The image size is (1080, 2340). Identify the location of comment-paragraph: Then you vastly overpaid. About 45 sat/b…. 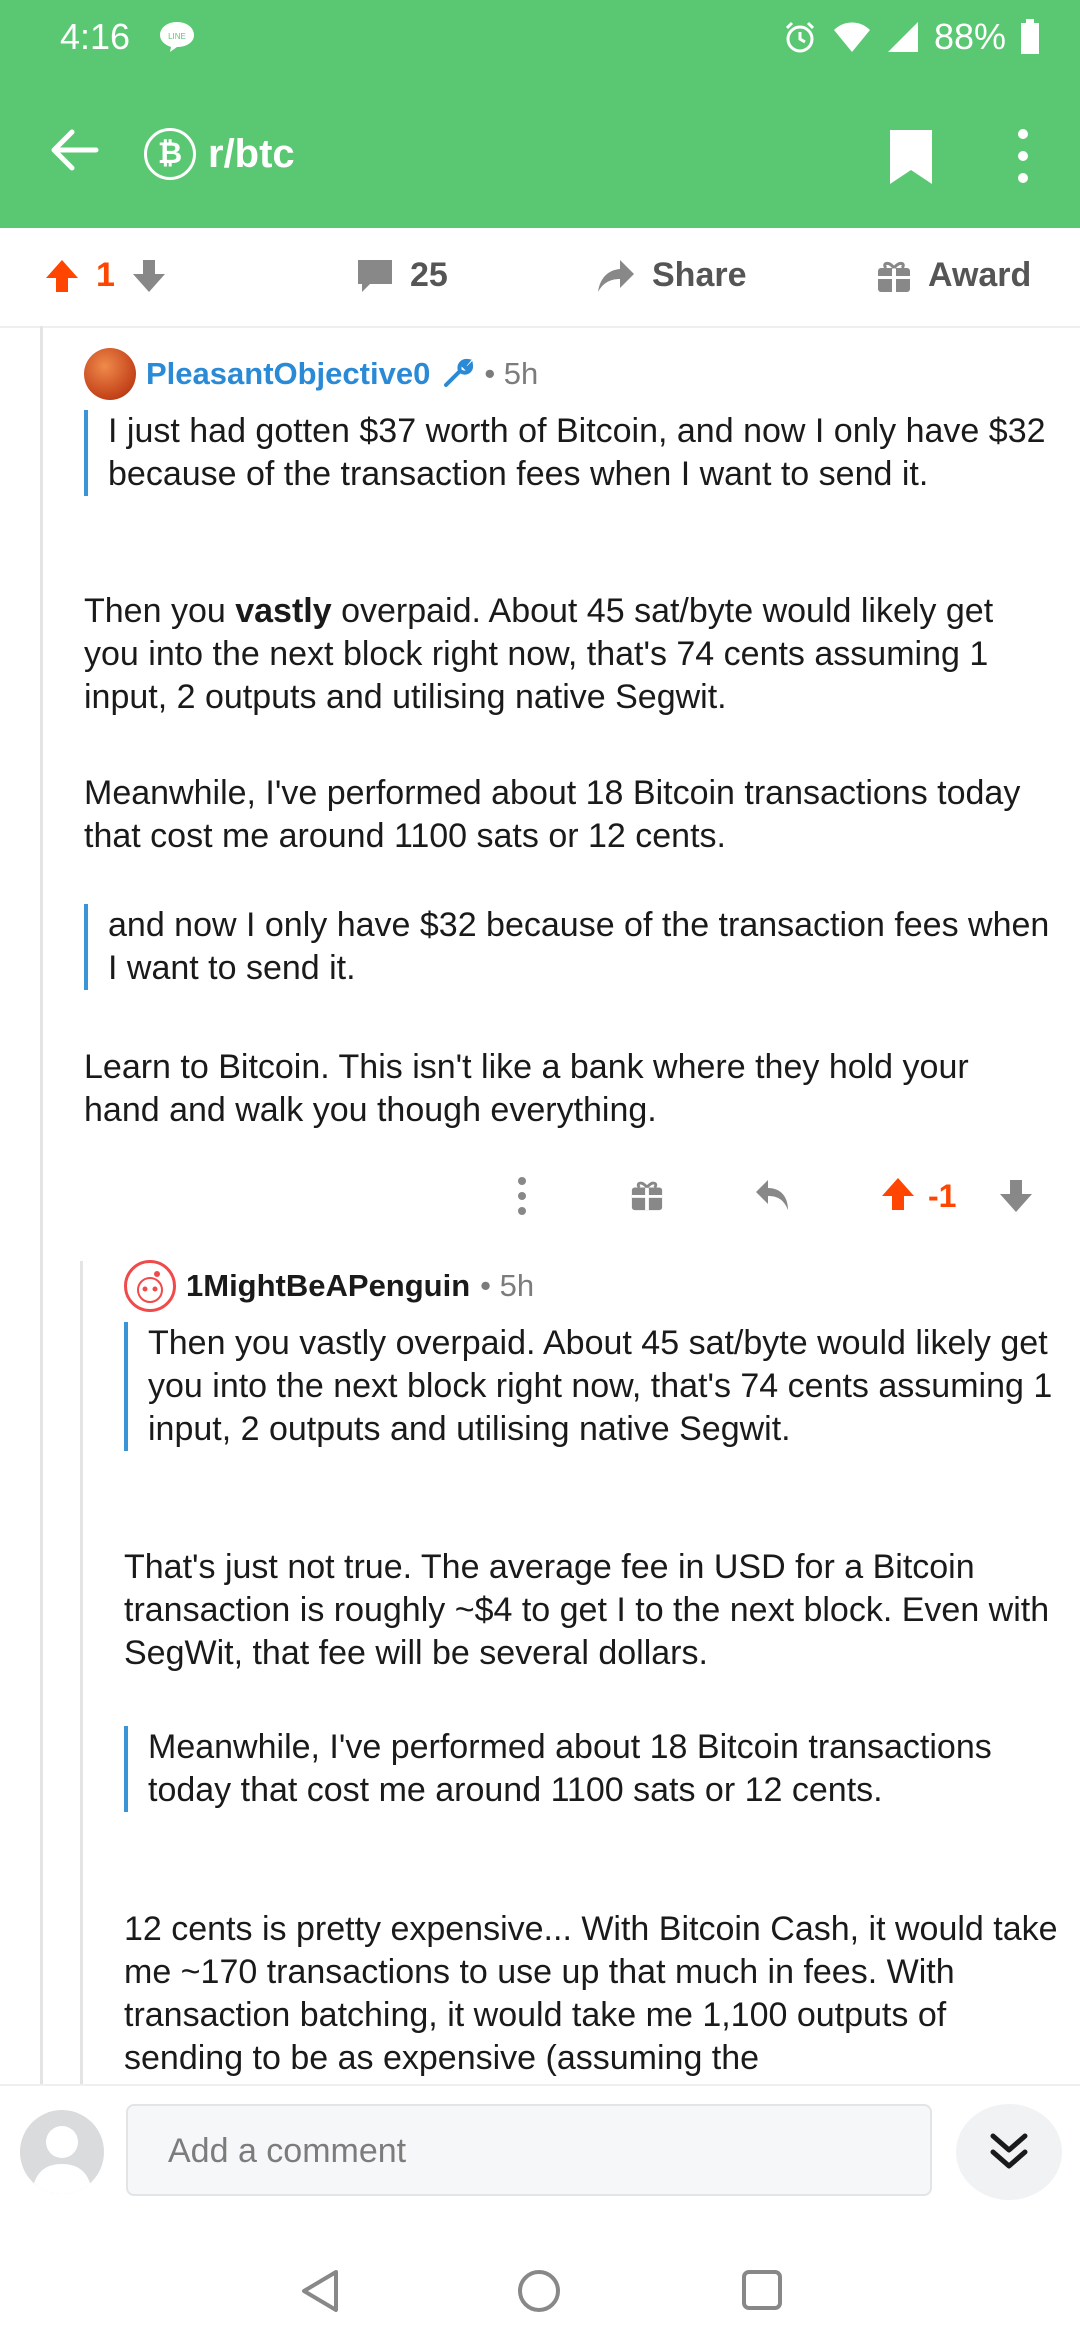
(564, 654).